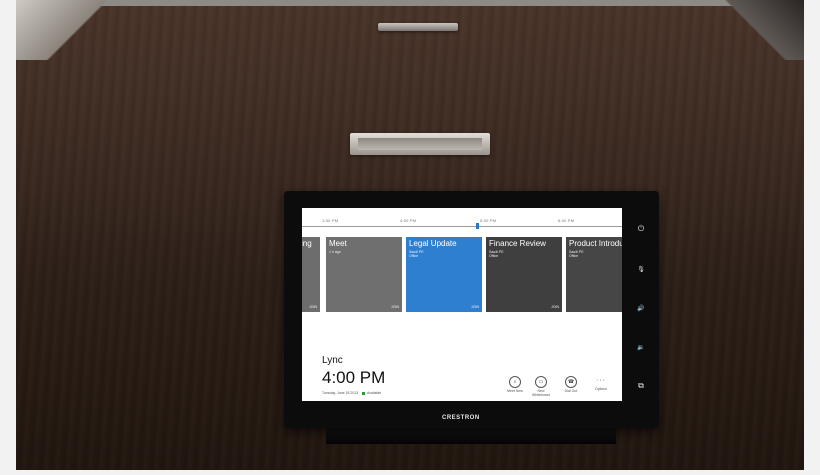 The image size is (820, 475). What do you see at coordinates (477, 226) in the screenshot?
I see `current-time-marker` at bounding box center [477, 226].